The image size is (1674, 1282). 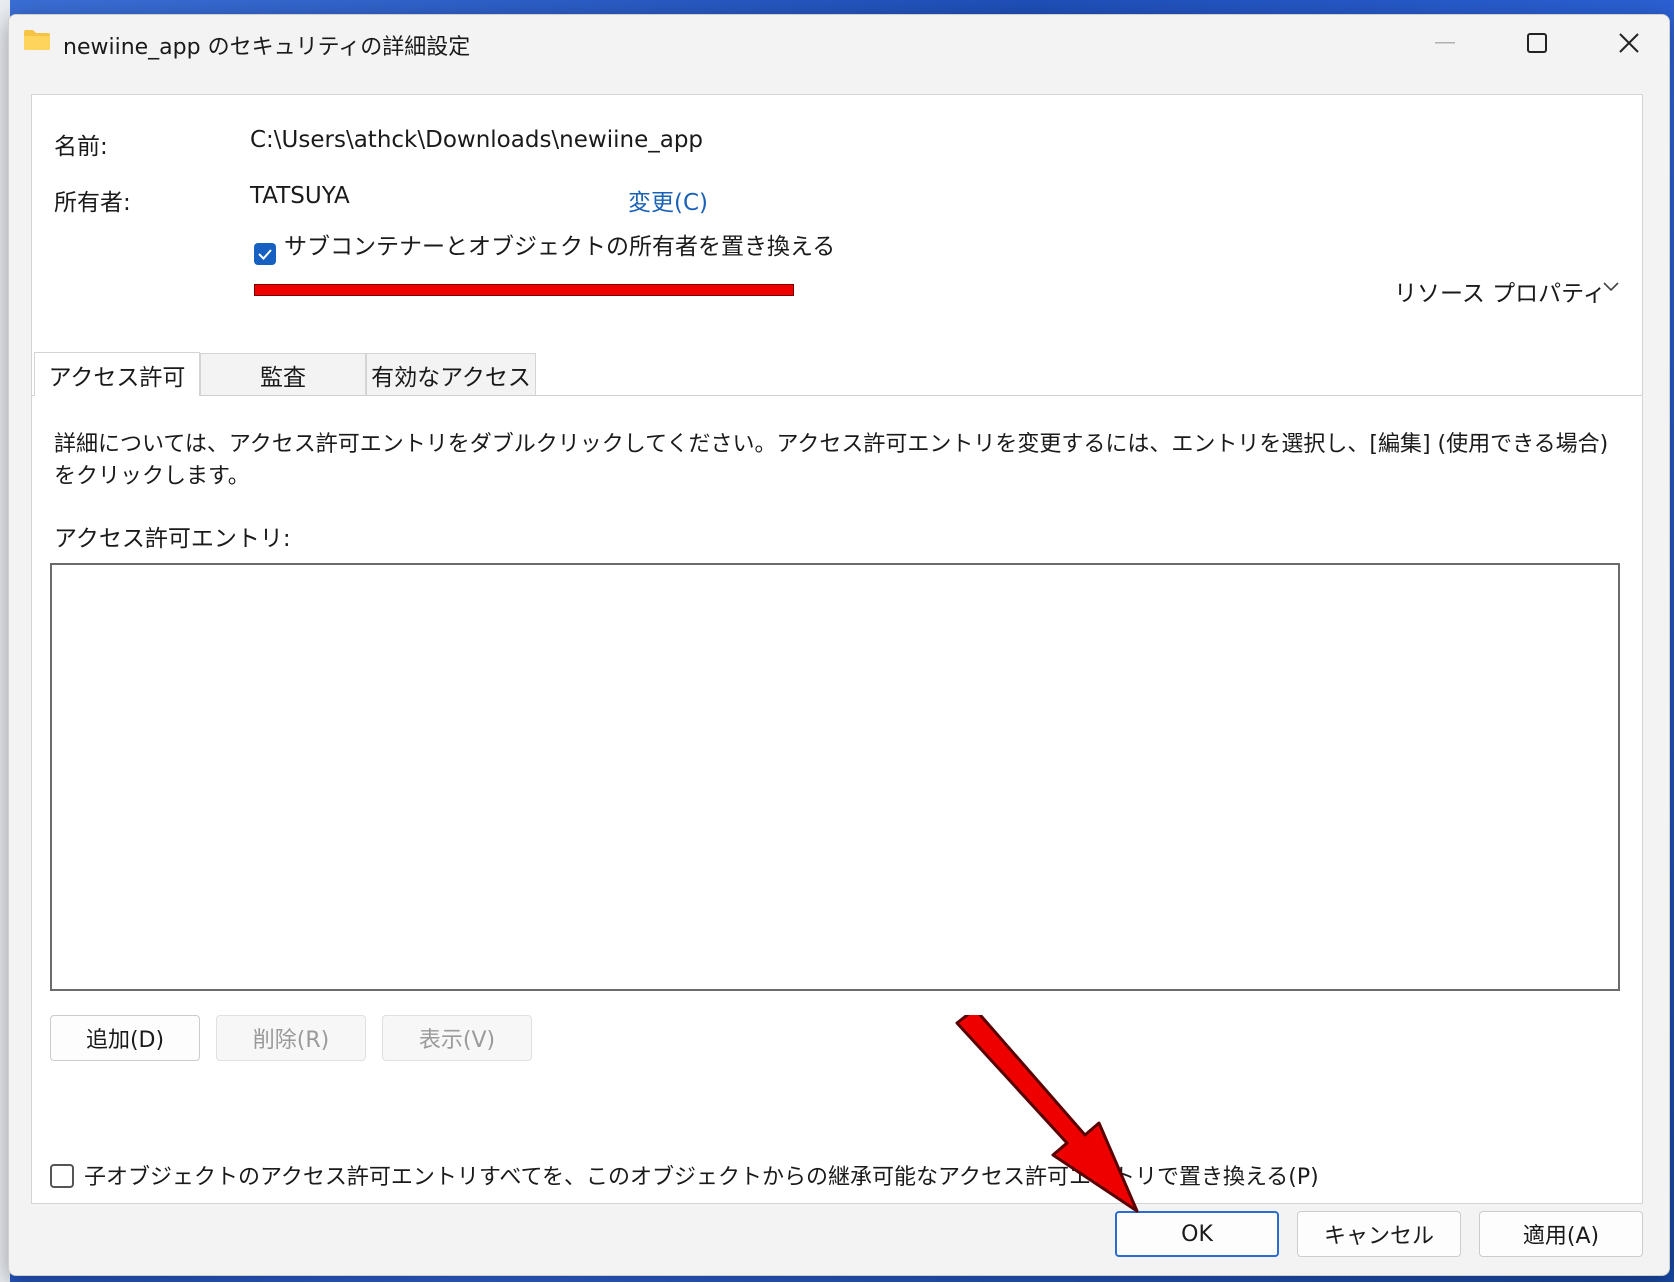 I want to click on tab-strip-divider, so click(x=837, y=395).